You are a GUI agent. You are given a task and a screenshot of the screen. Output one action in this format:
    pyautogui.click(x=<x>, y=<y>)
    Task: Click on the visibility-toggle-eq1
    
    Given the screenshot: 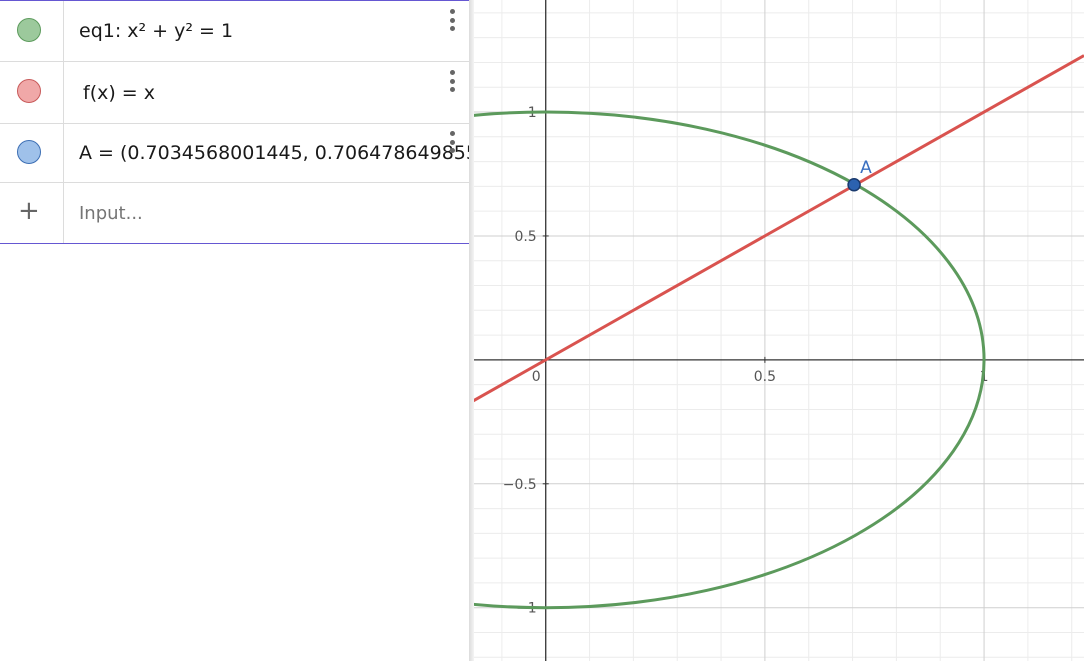 What is the action you would take?
    pyautogui.click(x=29, y=30)
    